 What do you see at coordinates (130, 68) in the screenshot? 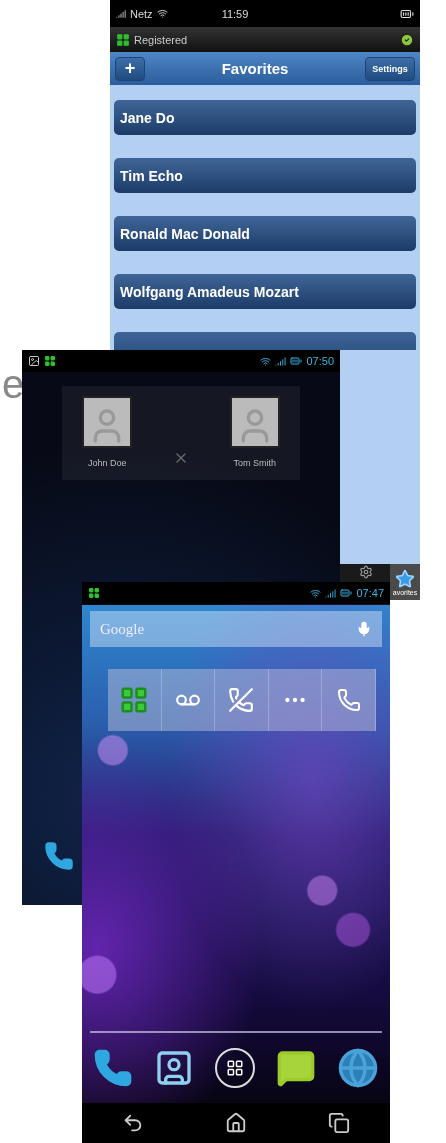
I see `add-button: +` at bounding box center [130, 68].